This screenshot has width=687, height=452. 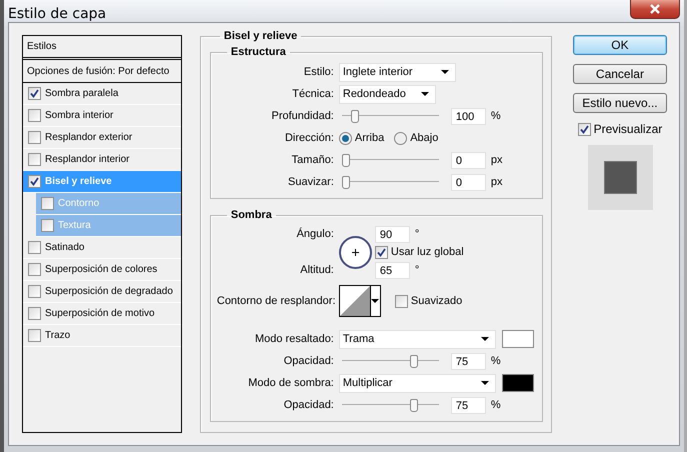 I want to click on contour-curve-icon, so click(x=355, y=301).